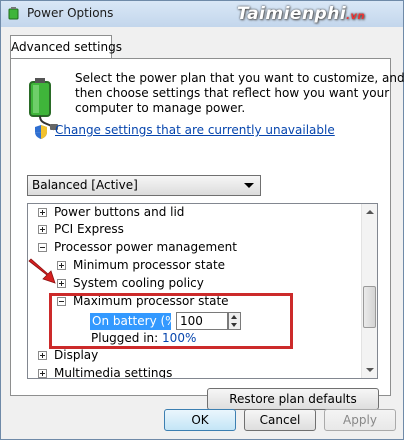 The width and height of the screenshot is (404, 440). Describe the element at coordinates (85, 185) in the screenshot. I see `power-plan-selected: Balanced [Active]` at that location.